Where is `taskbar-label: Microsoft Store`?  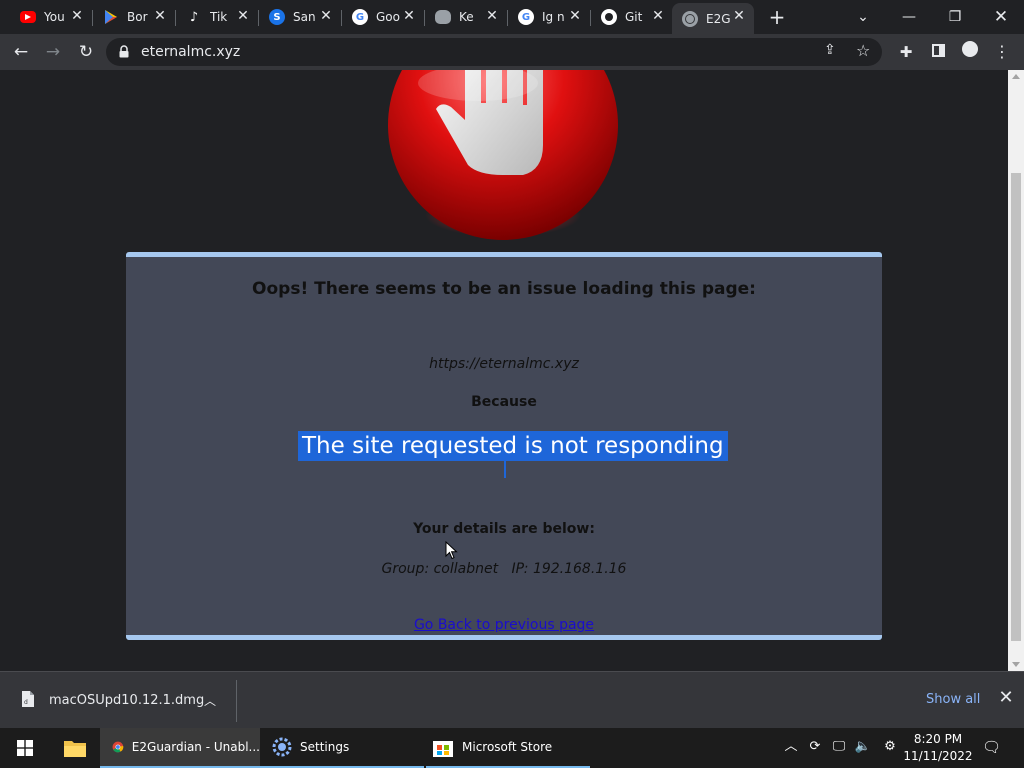
taskbar-label: Microsoft Store is located at coordinates (507, 747).